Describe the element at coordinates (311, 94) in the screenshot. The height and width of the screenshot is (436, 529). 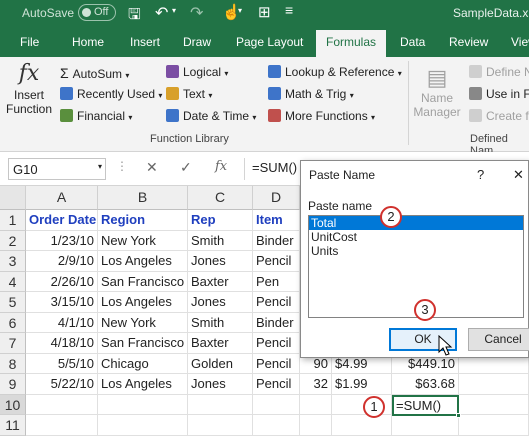
I see `math-trig-button: Math & Trig ▾` at that location.